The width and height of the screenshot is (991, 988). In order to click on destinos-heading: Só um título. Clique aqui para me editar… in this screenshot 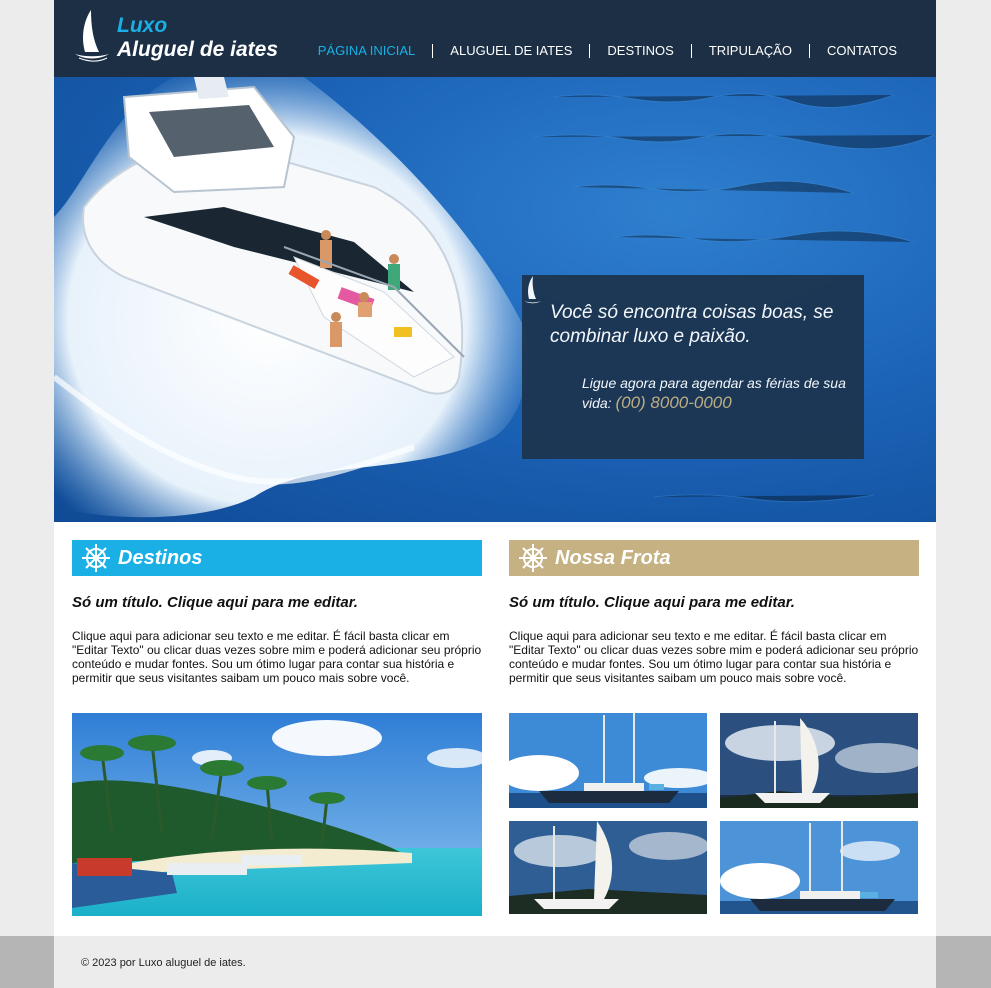, I will do `click(277, 602)`.